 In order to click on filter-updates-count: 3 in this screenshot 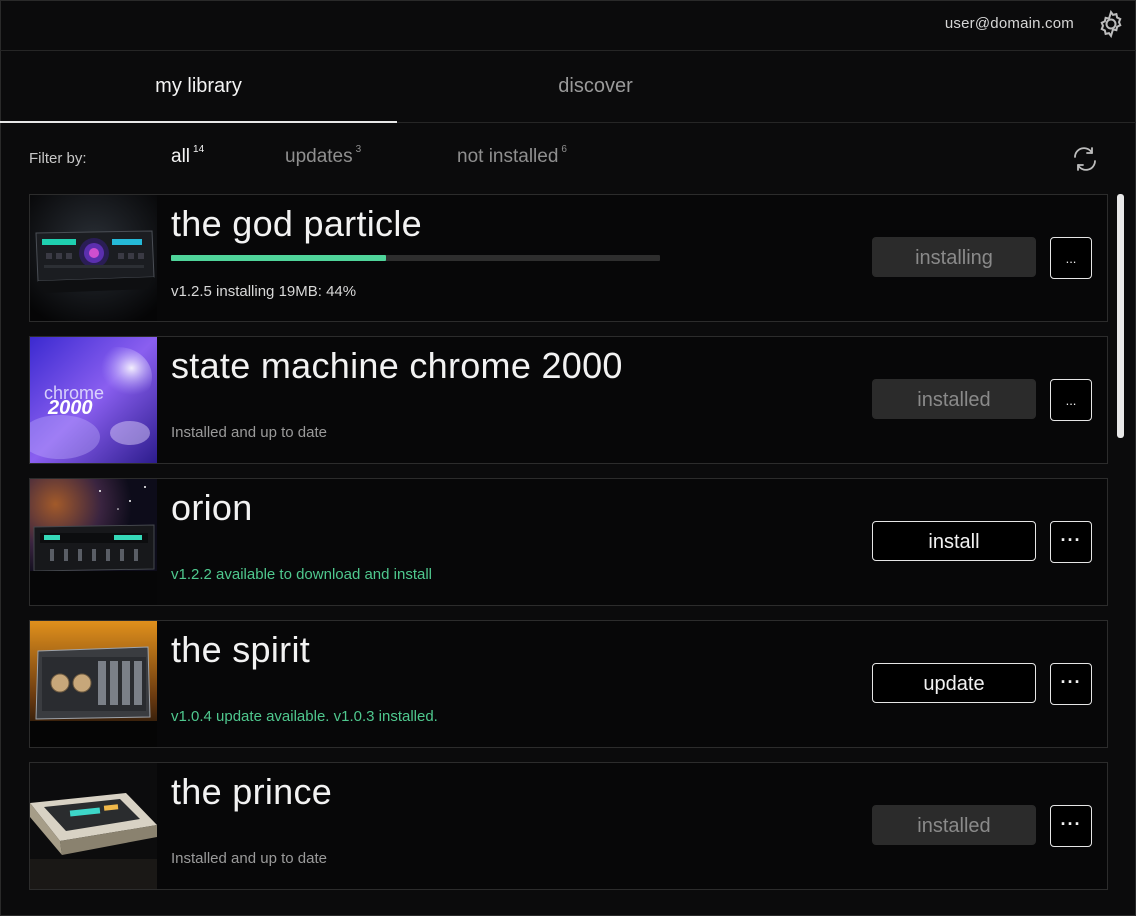, I will do `click(358, 149)`.